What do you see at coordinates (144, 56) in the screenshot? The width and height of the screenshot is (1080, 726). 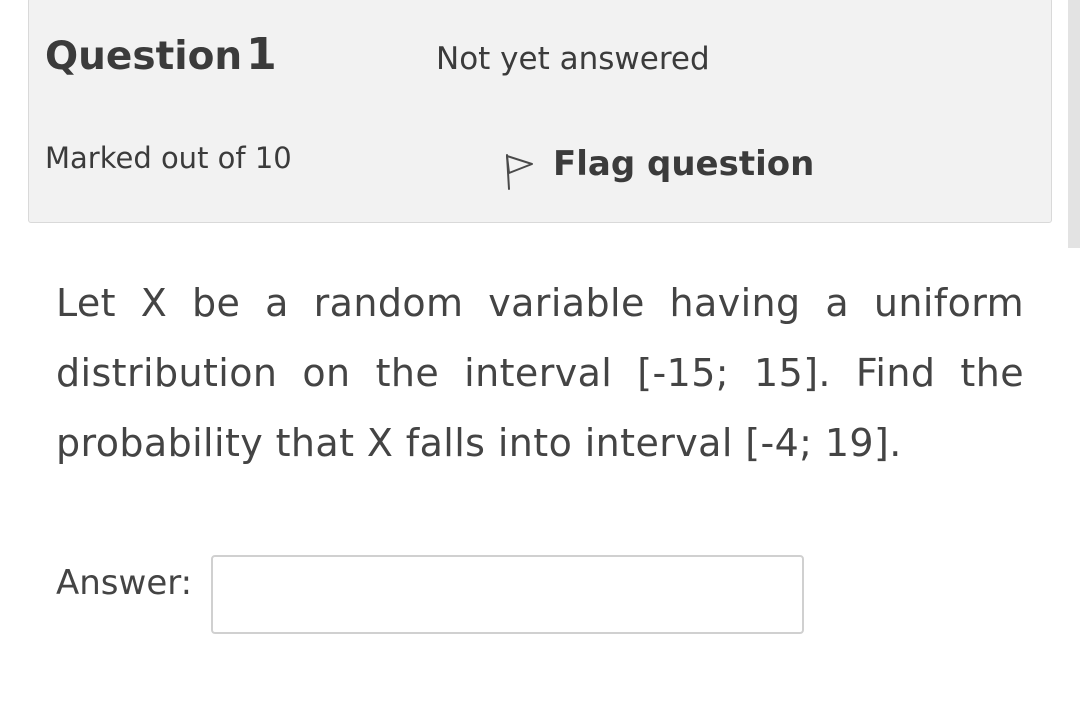 I see `question-title-prefix: Question` at bounding box center [144, 56].